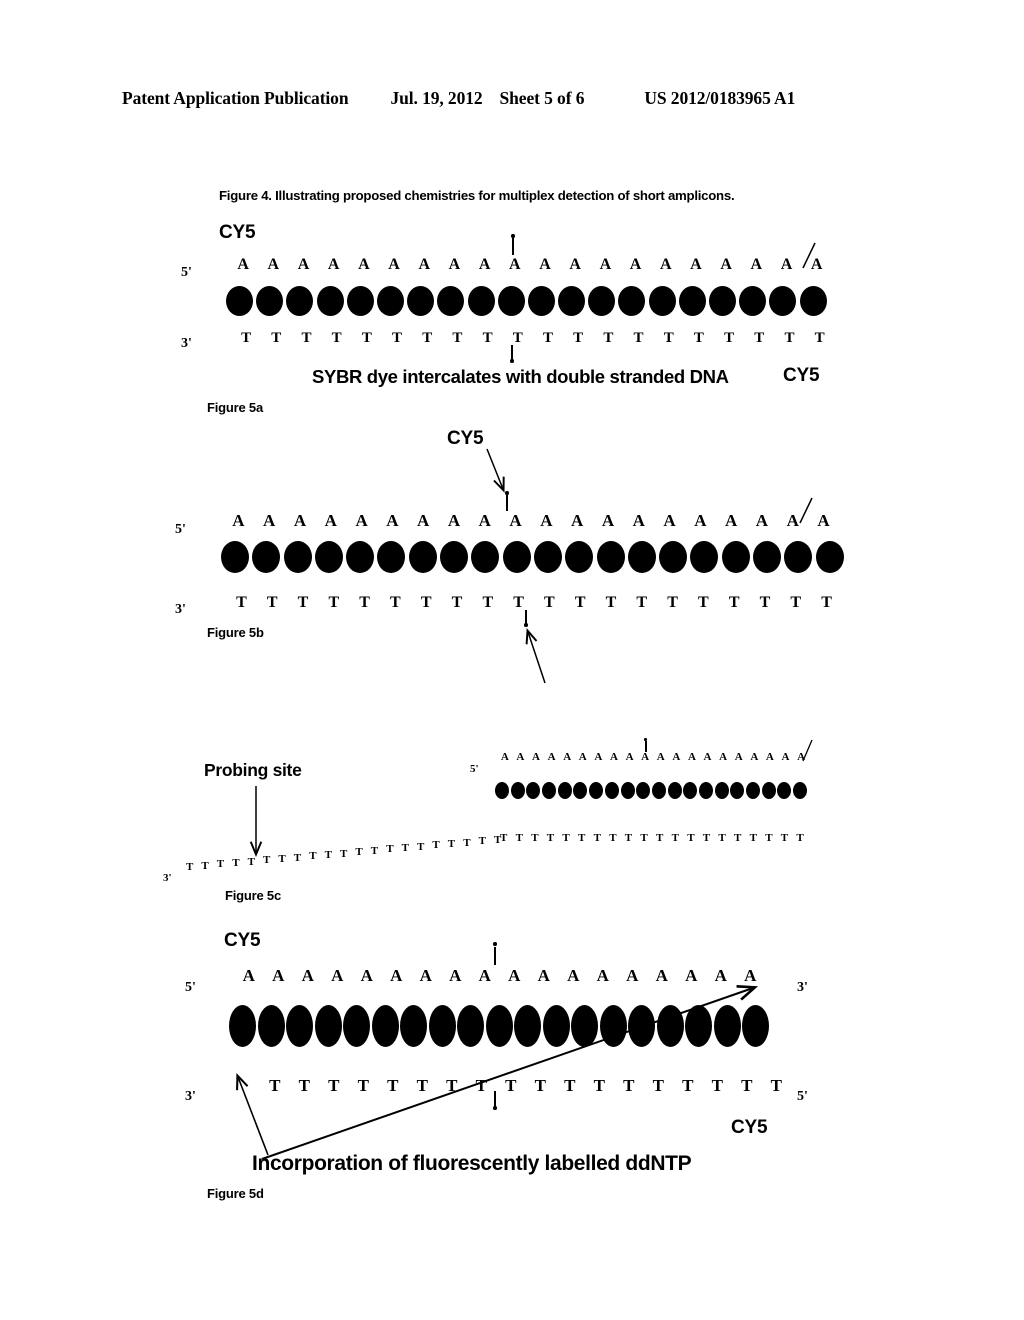 The image size is (1024, 1320). I want to click on figure5a-label: Figure 5a, so click(235, 407).